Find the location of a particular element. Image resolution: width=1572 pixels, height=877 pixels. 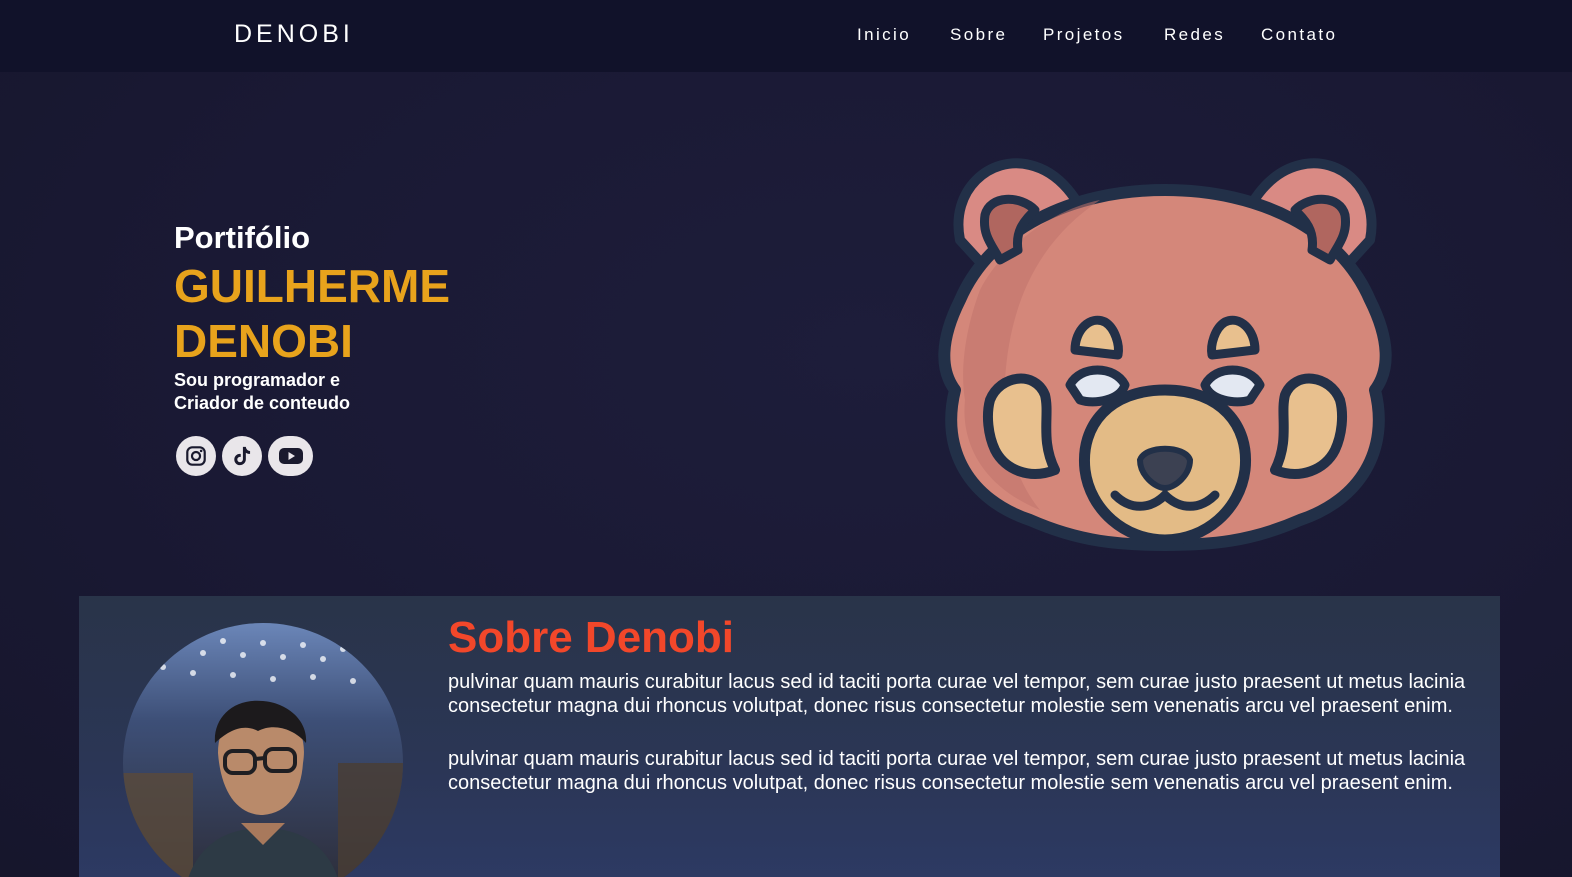

red-panda-mascot is located at coordinates (1165, 355).